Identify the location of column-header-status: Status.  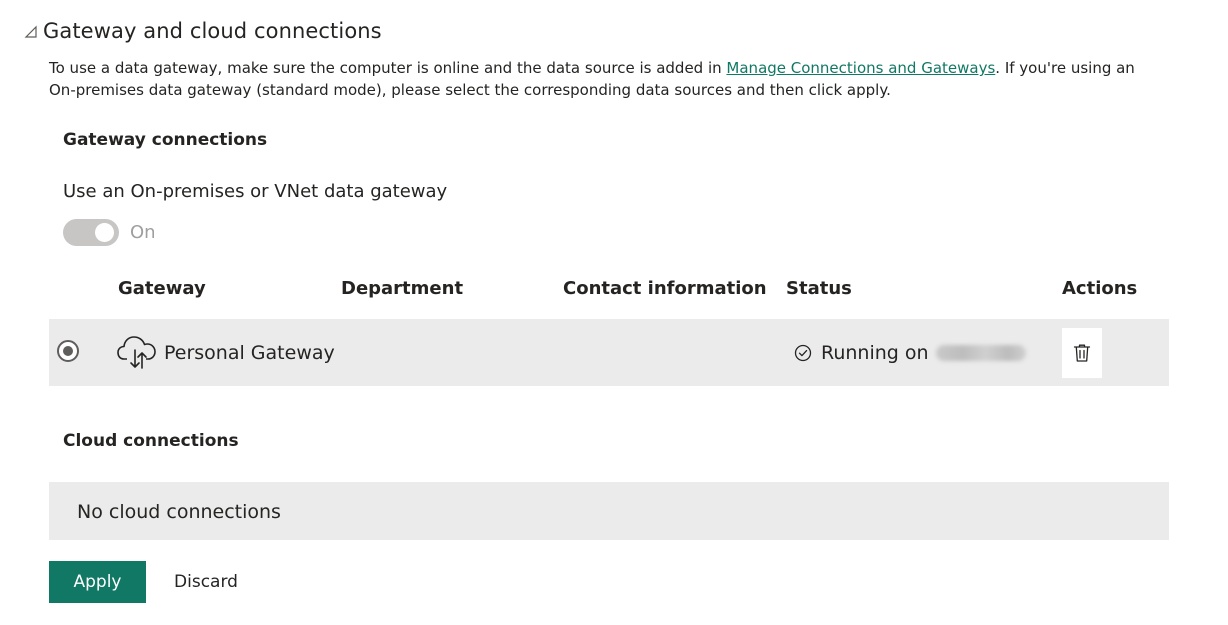
(819, 288).